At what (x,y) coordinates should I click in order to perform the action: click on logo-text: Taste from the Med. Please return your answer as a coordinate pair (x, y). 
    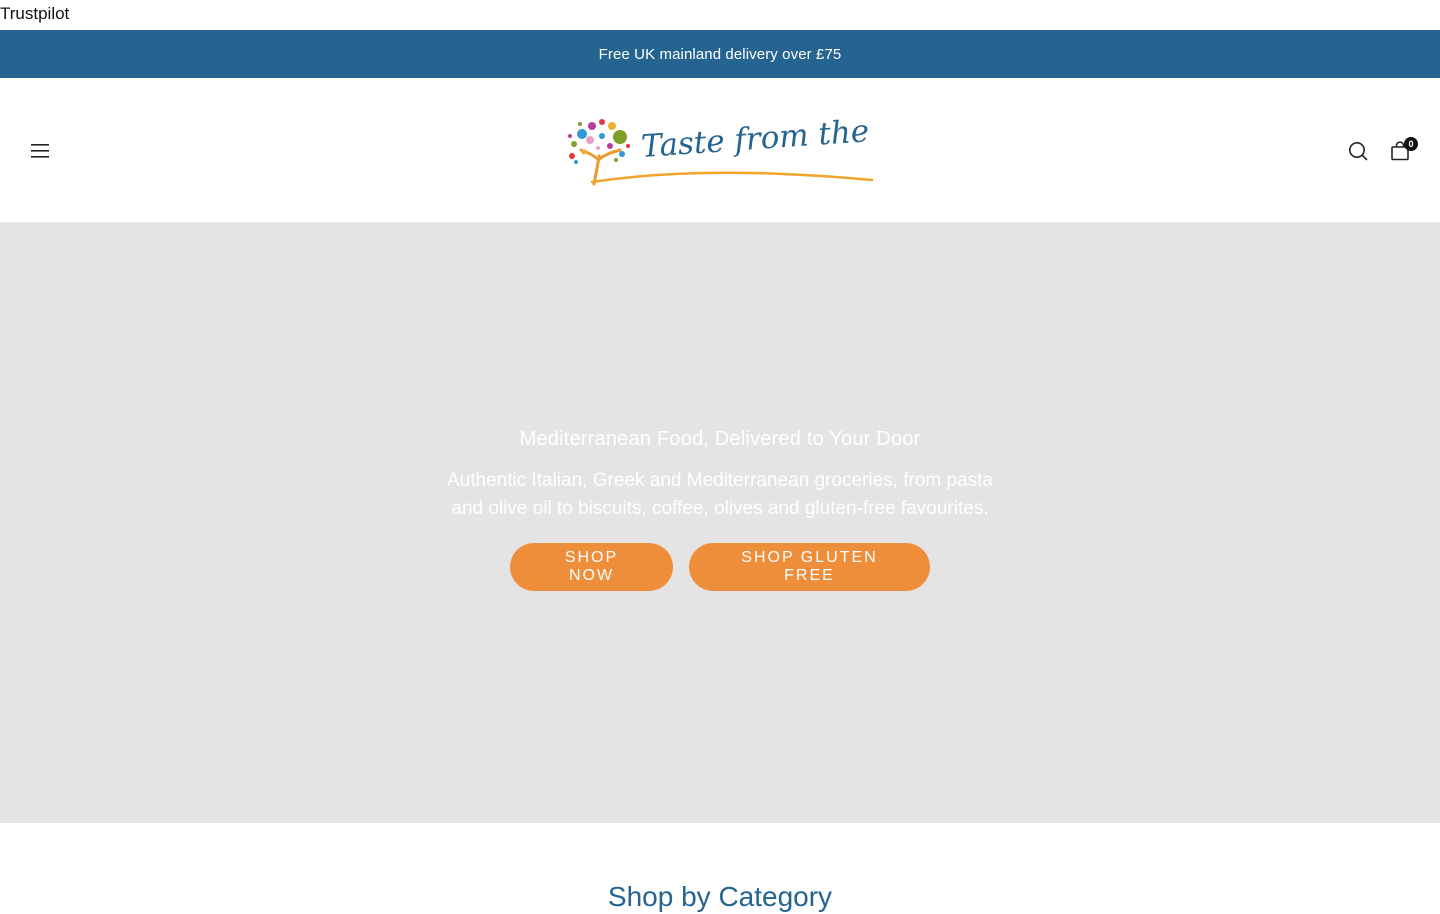
    Looking at the image, I should click on (759, 138).